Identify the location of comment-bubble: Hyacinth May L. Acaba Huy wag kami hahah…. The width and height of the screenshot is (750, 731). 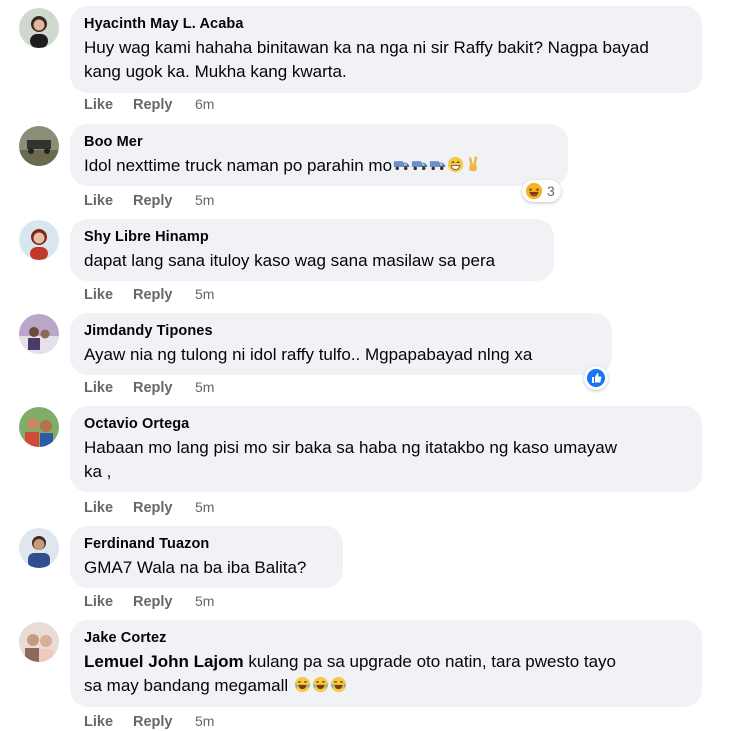
(386, 49).